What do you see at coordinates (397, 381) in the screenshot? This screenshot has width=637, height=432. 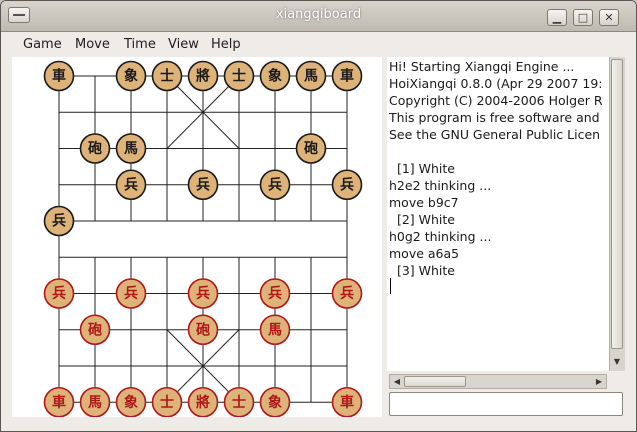 I see `scroll-left-arrow-icon: ◀` at bounding box center [397, 381].